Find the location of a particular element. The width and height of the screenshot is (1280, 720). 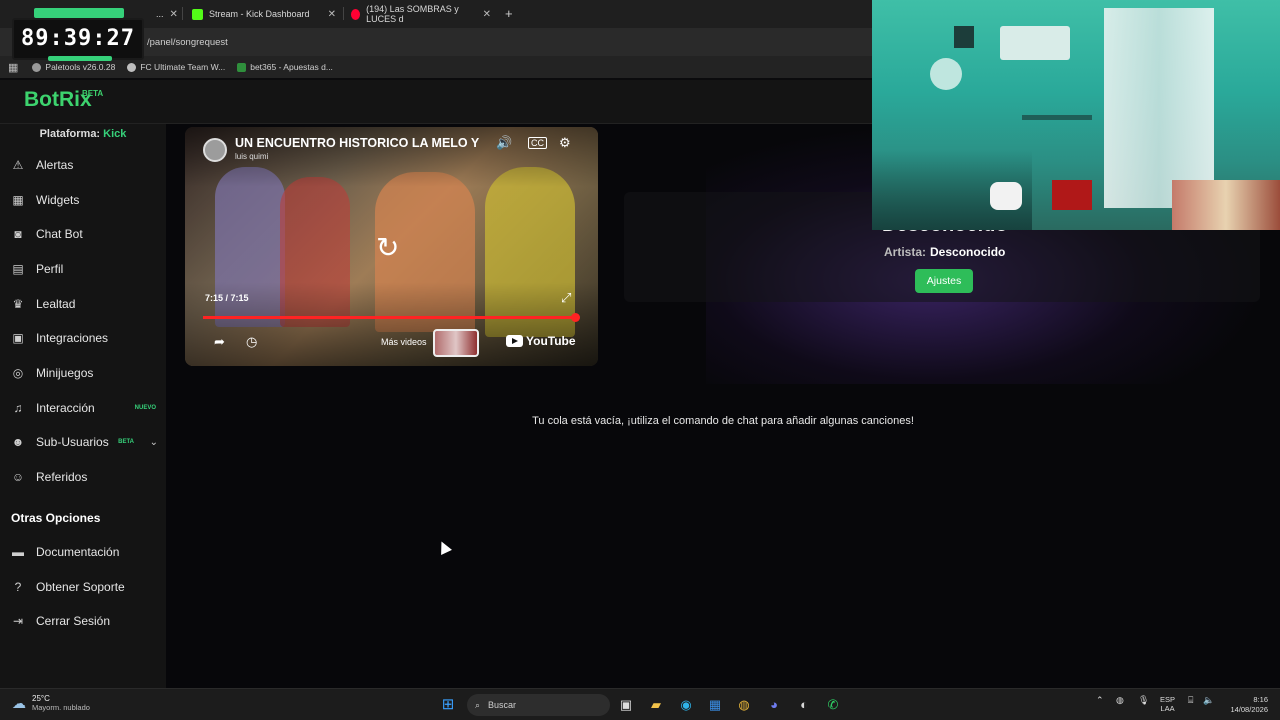

weather-text: 25°C Mayorm. nublado is located at coordinates (61, 703).